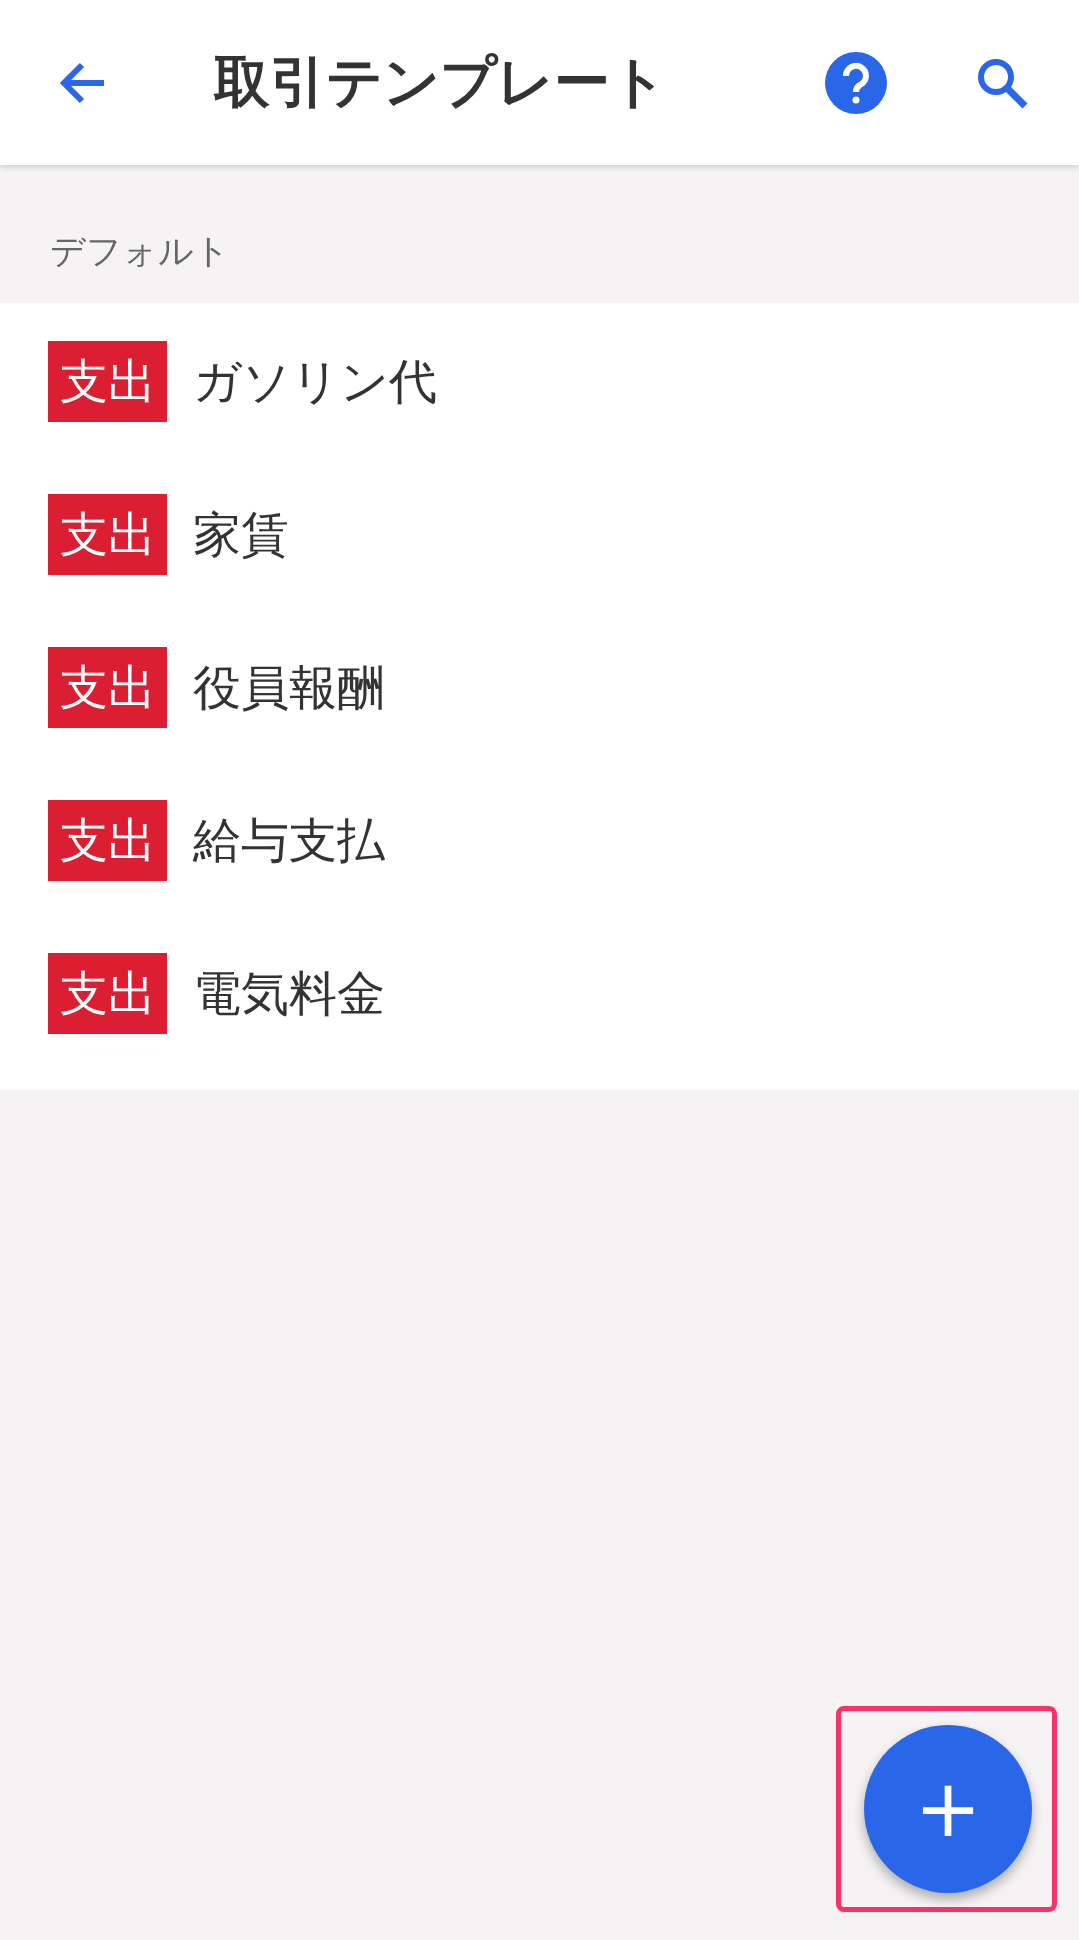 The image size is (1079, 1940). Describe the element at coordinates (539, 381) in the screenshot. I see `template-item: 支出 ガソリン代` at that location.